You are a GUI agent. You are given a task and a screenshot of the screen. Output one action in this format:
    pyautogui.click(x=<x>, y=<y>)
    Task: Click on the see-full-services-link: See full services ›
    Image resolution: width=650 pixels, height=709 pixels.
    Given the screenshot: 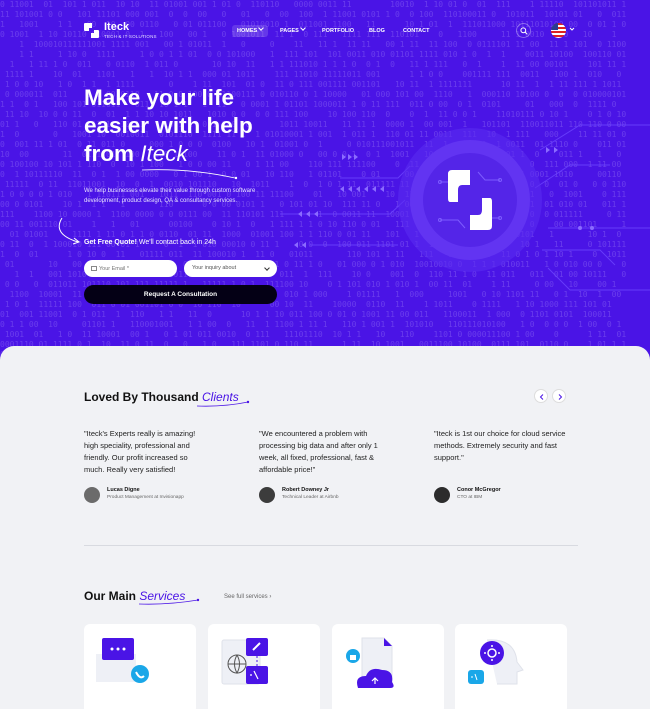 What is the action you would take?
    pyautogui.click(x=247, y=597)
    